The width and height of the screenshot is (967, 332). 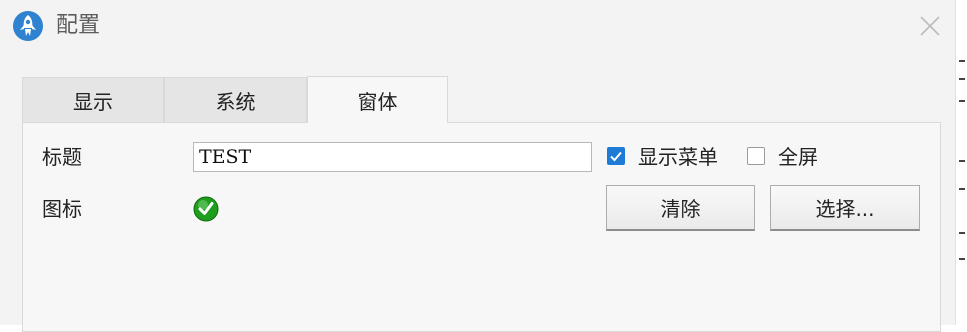 I want to click on clear-button-label: 清除, so click(x=680, y=209).